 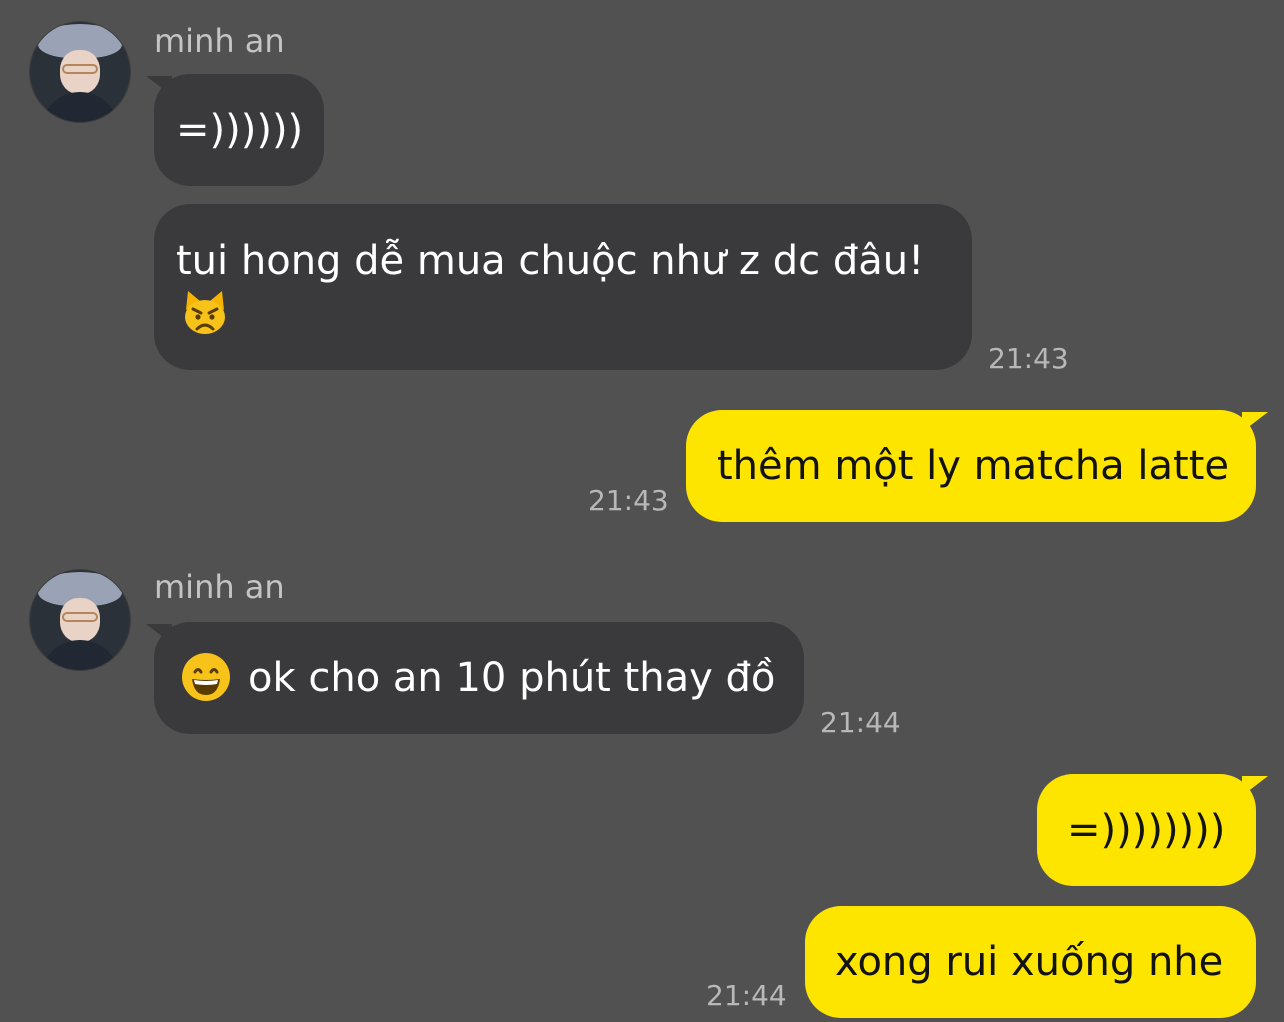 What do you see at coordinates (512, 678) in the screenshot?
I see `message-text: ok cho an 10 phút thay đồ` at bounding box center [512, 678].